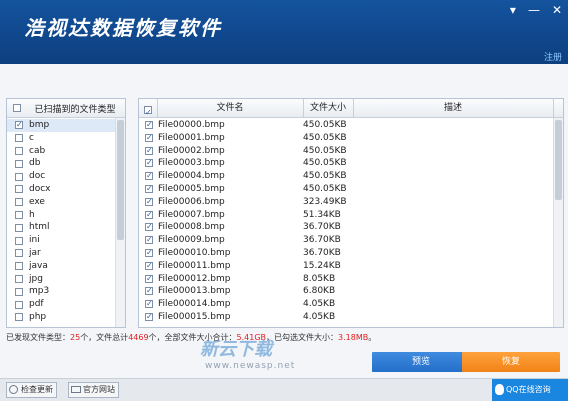 This screenshot has width=568, height=401. I want to click on table-row: File000011.bmp 15.24KB, so click(344, 266).